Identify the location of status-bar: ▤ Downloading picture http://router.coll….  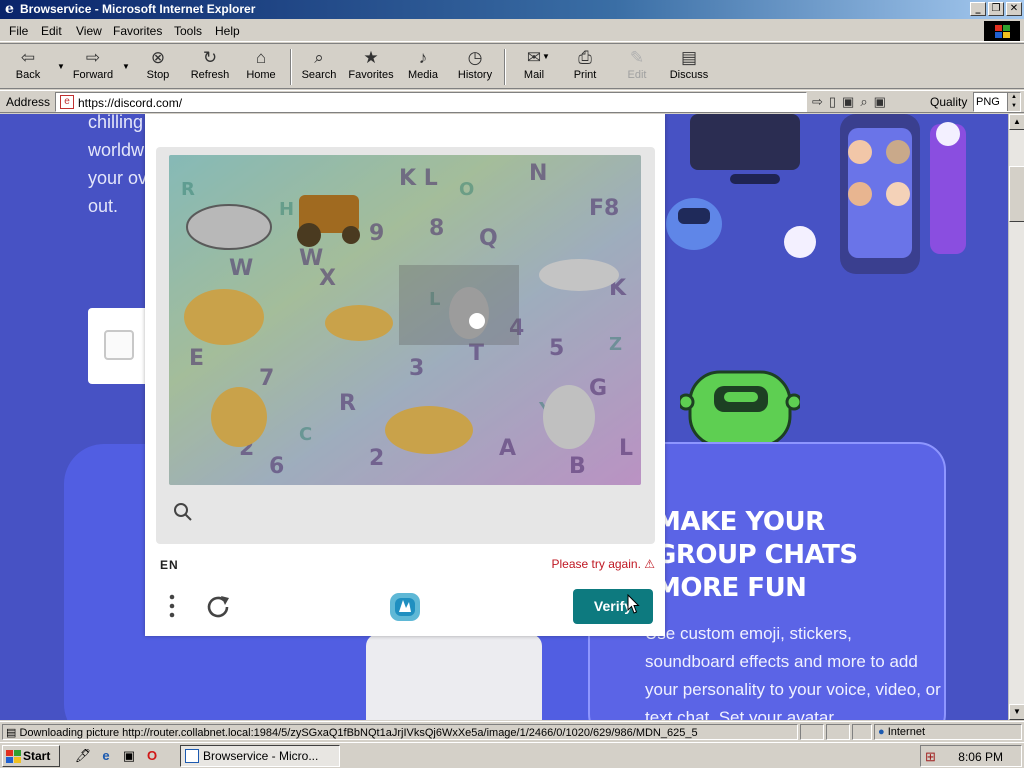
(512, 731).